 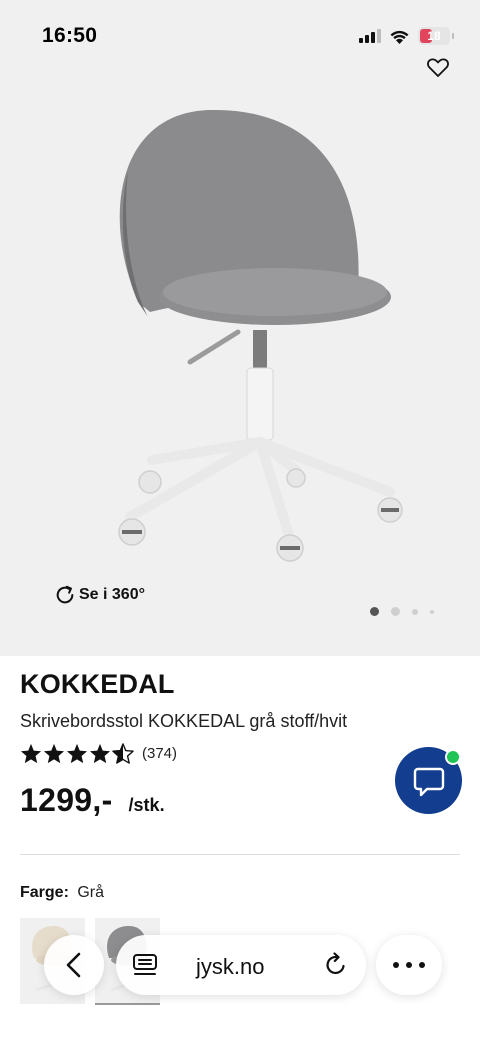 What do you see at coordinates (240, 30) in the screenshot?
I see `status-bar: 16:50 18` at bounding box center [240, 30].